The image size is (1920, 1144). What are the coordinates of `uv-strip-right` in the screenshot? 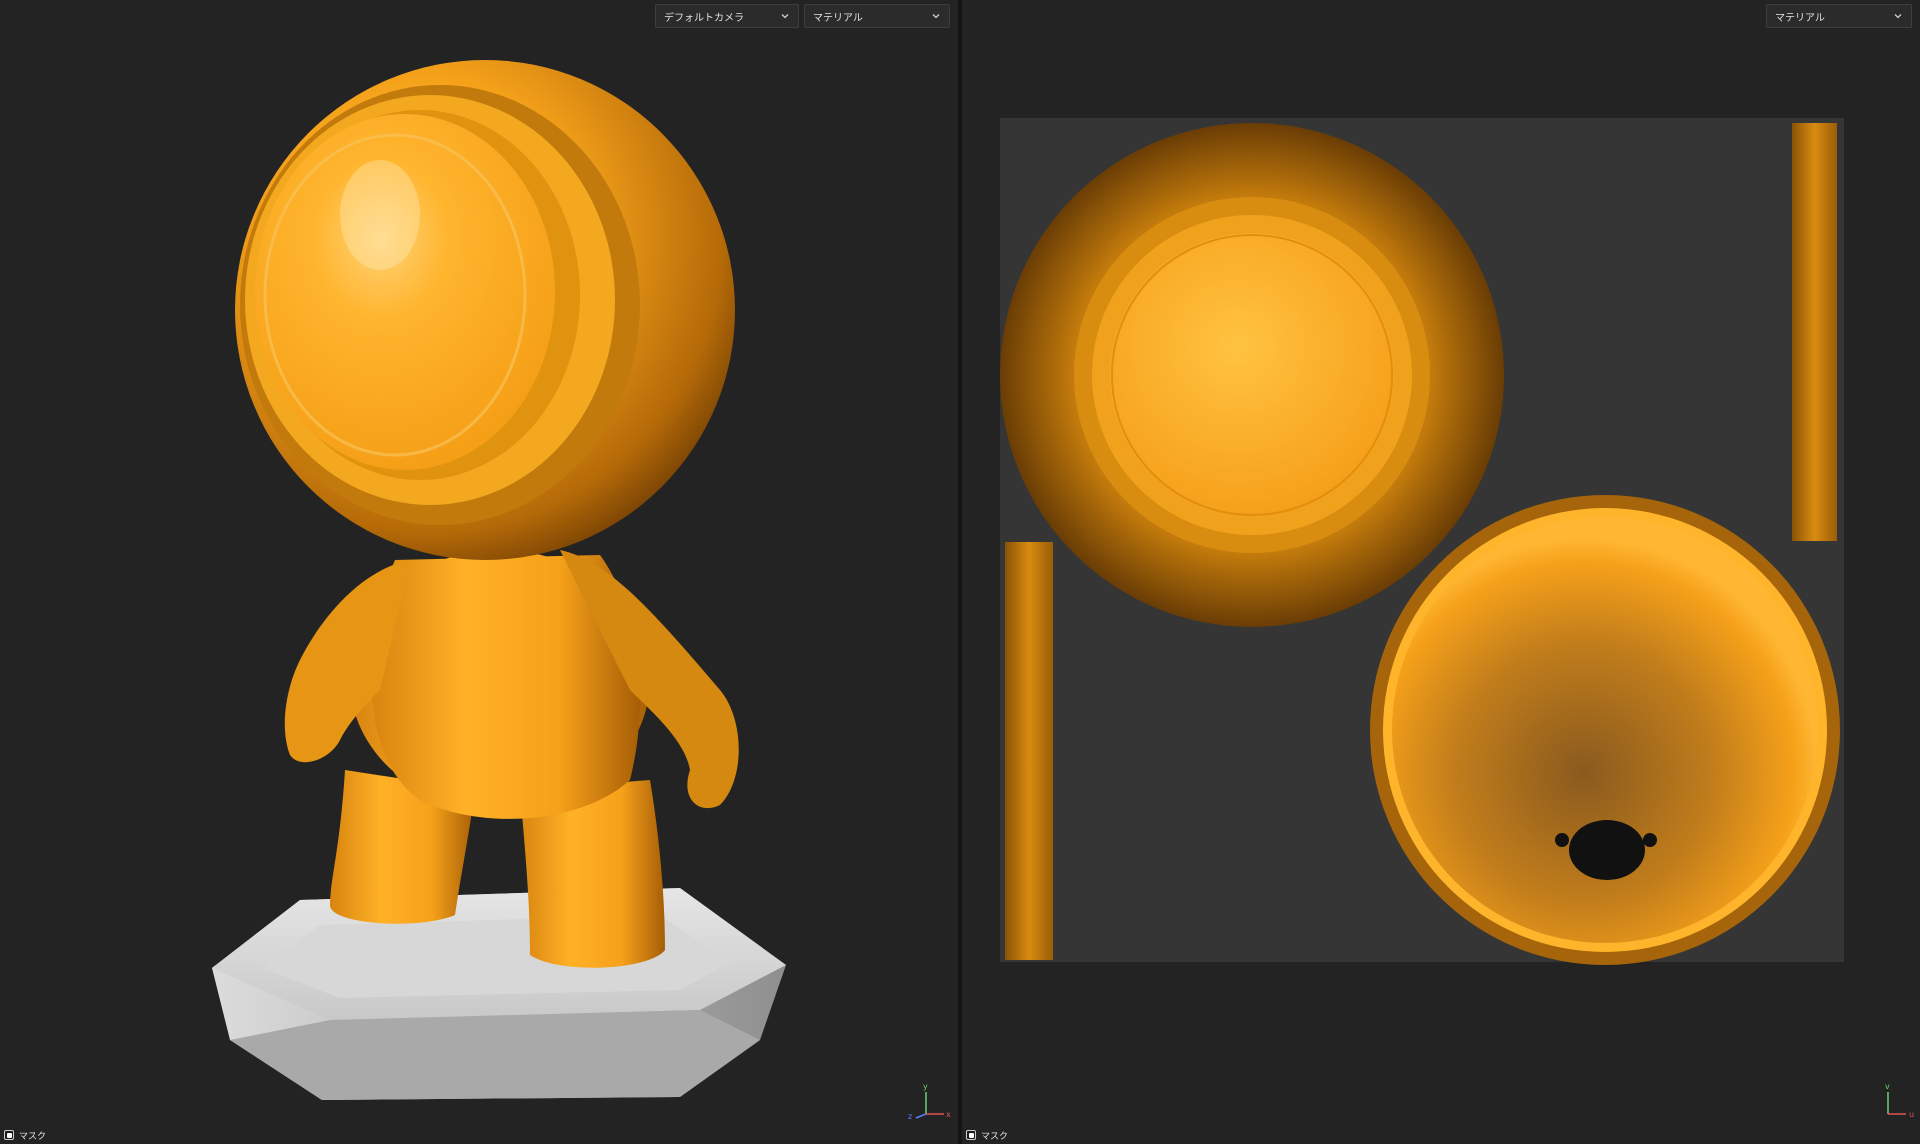 It's located at (1814, 332).